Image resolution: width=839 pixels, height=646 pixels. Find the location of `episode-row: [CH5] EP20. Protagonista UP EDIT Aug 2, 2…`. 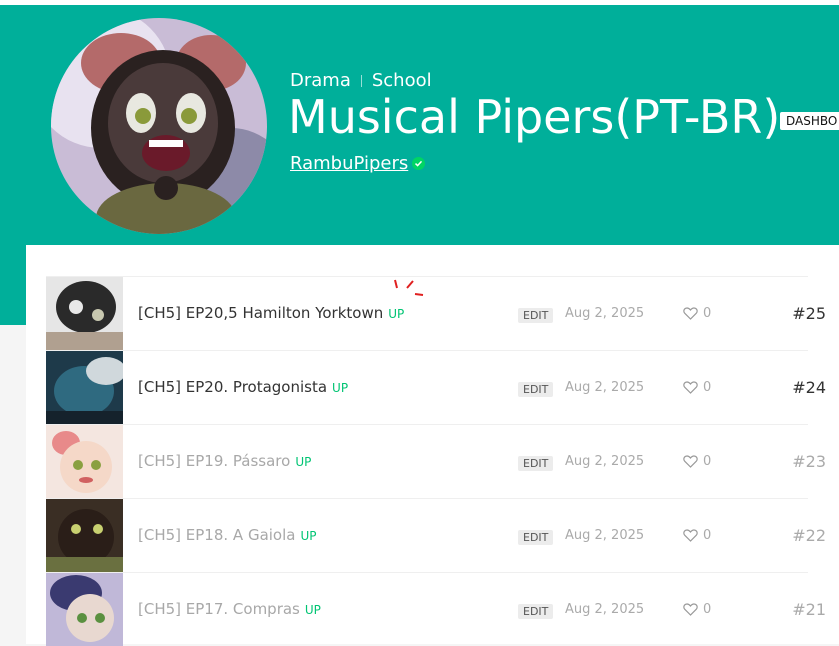

episode-row: [CH5] EP20. Protagonista UP EDIT Aug 2, 2… is located at coordinates (436, 387).